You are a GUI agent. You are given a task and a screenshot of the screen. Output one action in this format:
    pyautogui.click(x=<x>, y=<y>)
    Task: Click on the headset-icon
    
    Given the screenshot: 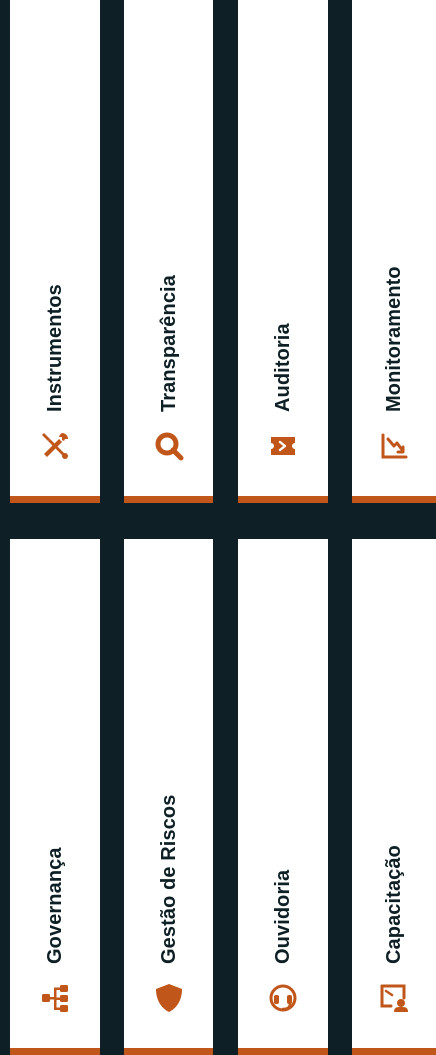 What is the action you would take?
    pyautogui.click(x=283, y=998)
    